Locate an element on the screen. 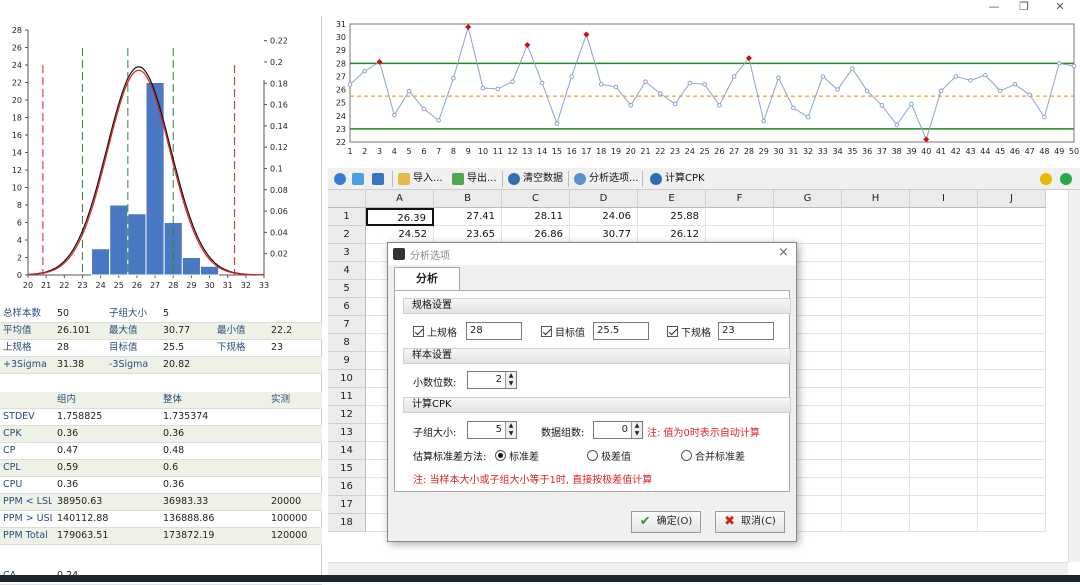 The height and width of the screenshot is (585, 1080). row-header: 9 is located at coordinates (347, 361).